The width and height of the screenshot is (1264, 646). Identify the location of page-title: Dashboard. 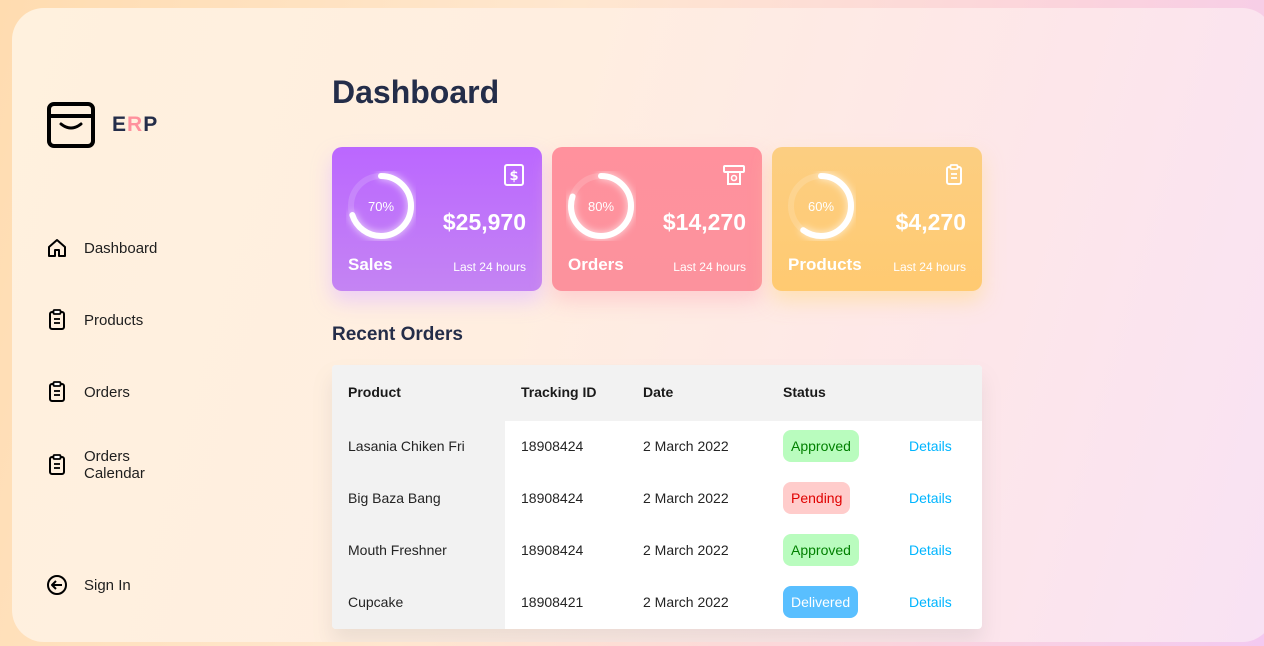
(416, 92).